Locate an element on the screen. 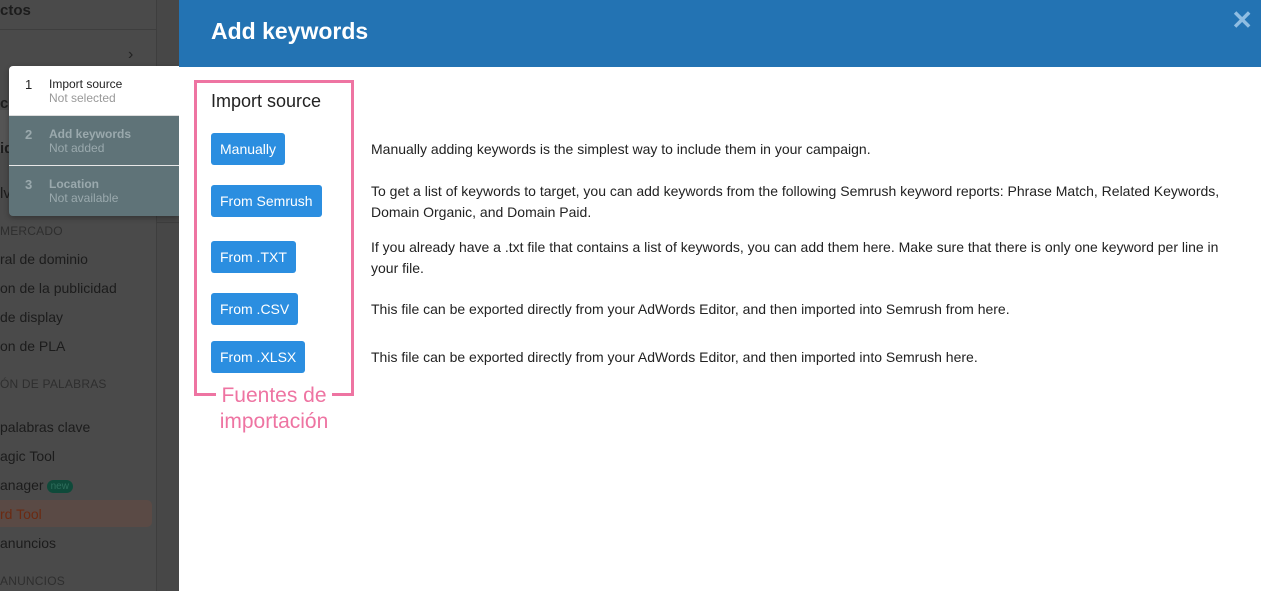 The image size is (1261, 591). step-import-source: 1 Import source Not selected is located at coordinates (94, 91).